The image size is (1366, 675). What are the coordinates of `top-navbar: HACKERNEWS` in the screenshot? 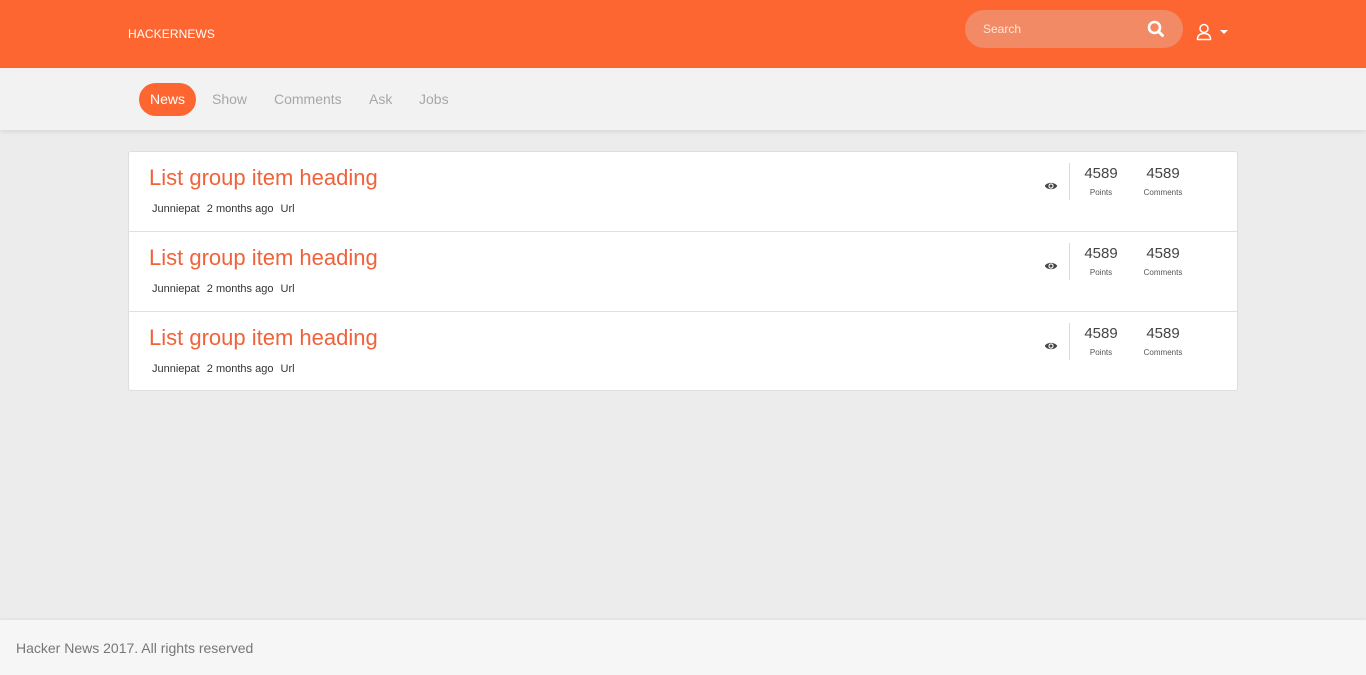 It's located at (683, 34).